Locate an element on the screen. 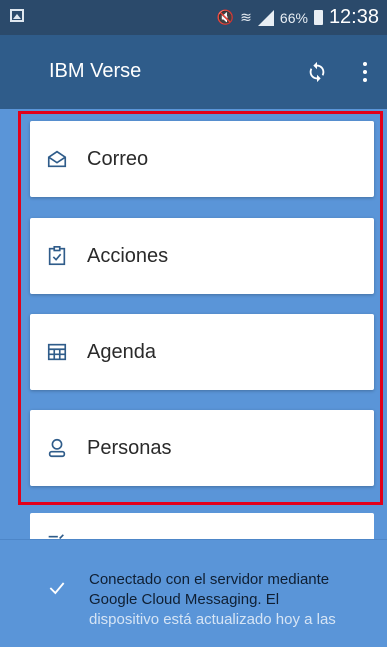  wifi-icon: ≋ is located at coordinates (246, 17).